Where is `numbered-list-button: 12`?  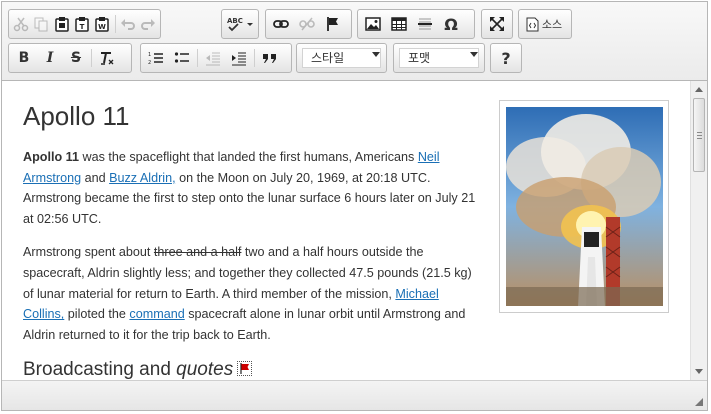 numbered-list-button: 12 is located at coordinates (156, 58).